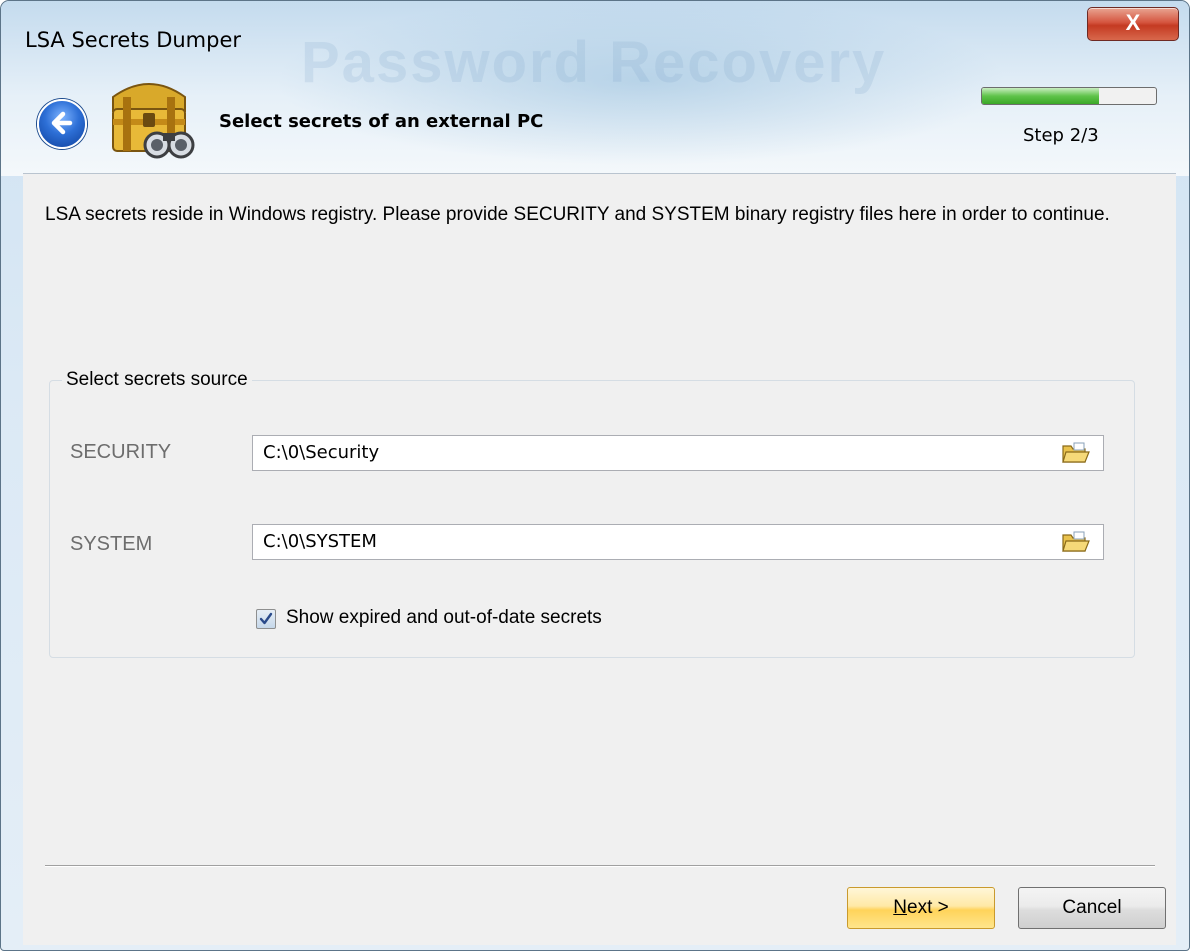 This screenshot has width=1190, height=951. Describe the element at coordinates (594, 62) in the screenshot. I see `watermark-logo: Password Recovery` at that location.